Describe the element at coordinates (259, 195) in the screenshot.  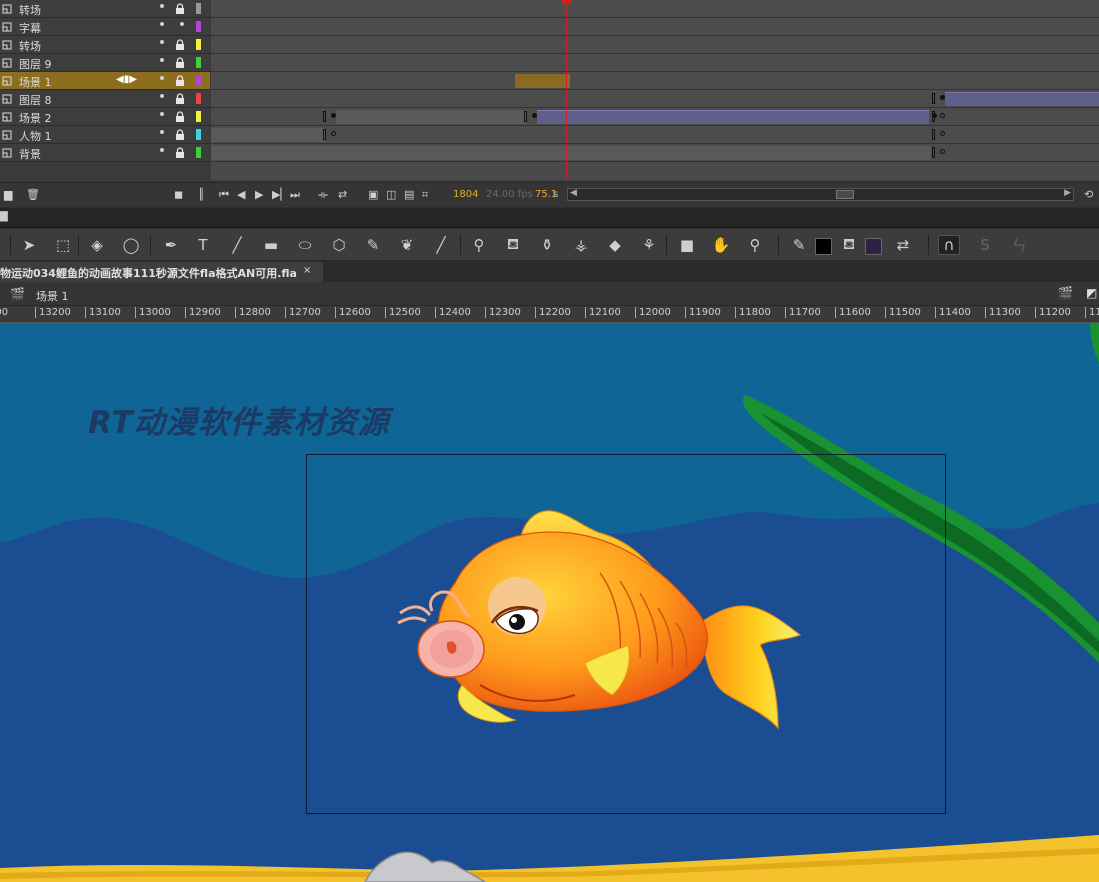
I see `play-icon: ▶` at that location.